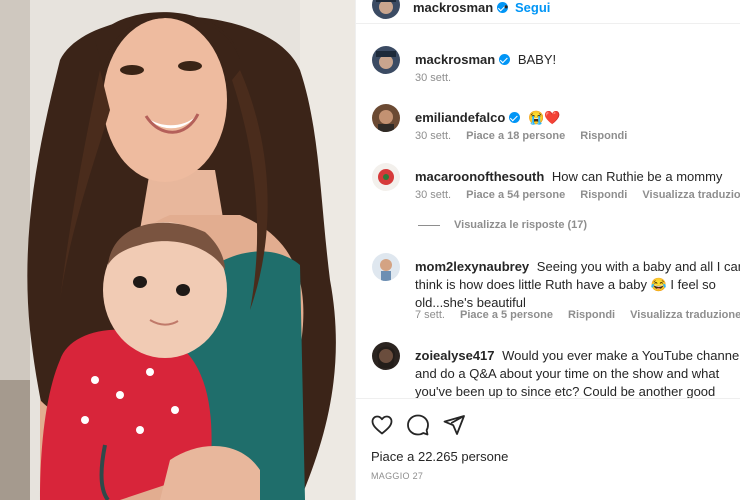 This screenshot has width=740, height=500. I want to click on comment-username: emiliandefalco, so click(468, 117).